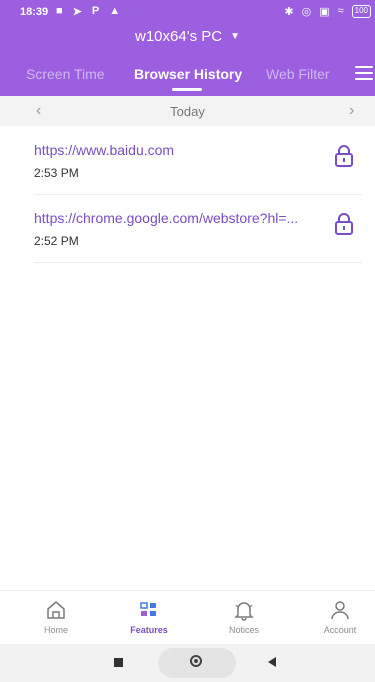 The width and height of the screenshot is (375, 682). What do you see at coordinates (148, 609) in the screenshot?
I see `features-grid-icon` at bounding box center [148, 609].